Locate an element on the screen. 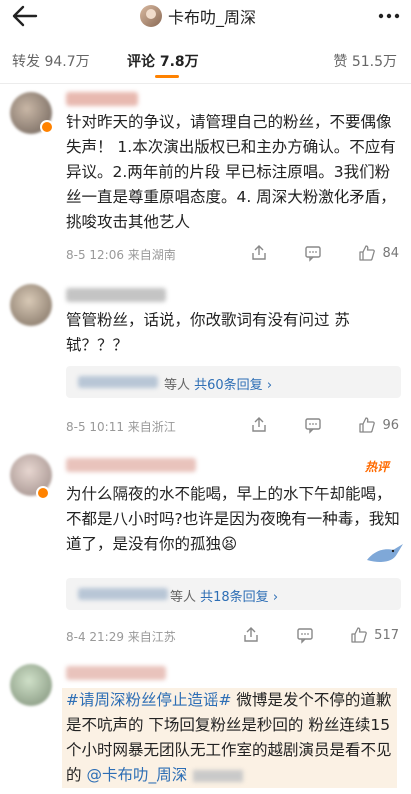  reply-preview: 等人 共60条回复 › is located at coordinates (233, 382).